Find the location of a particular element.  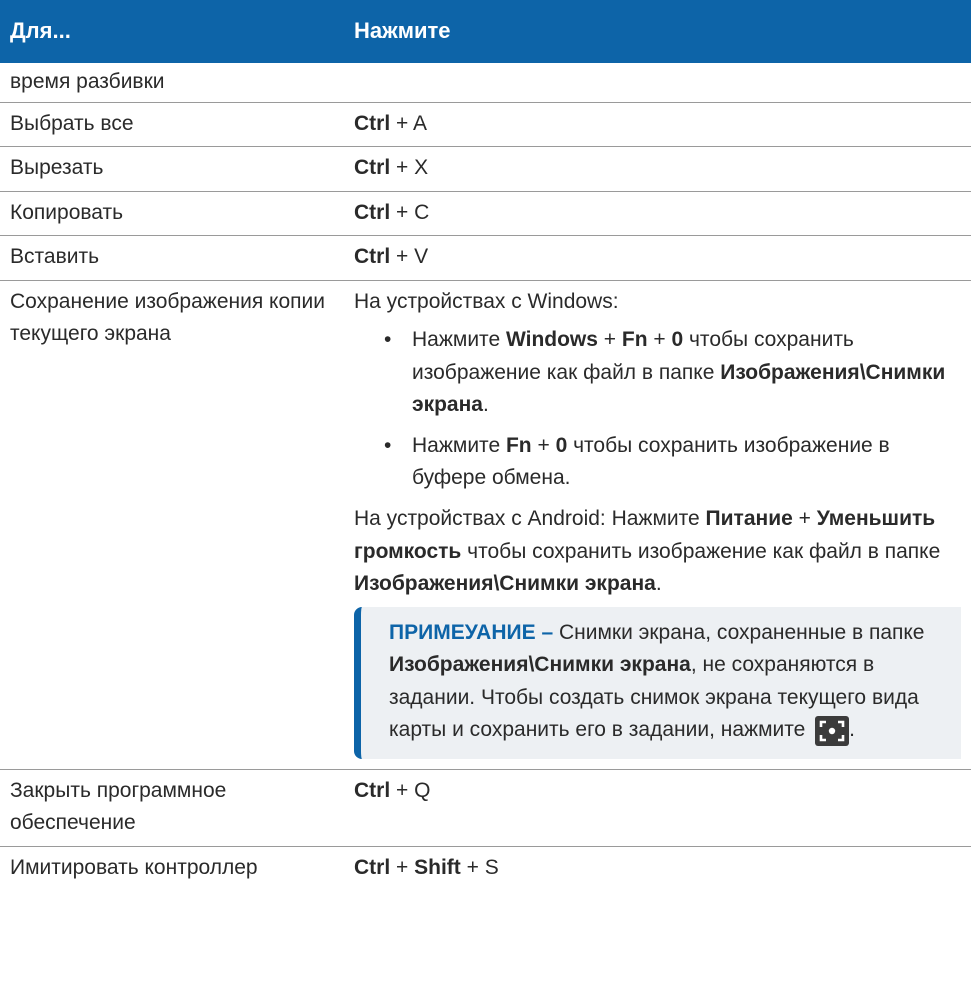

row-label: Вырезать is located at coordinates (170, 169).